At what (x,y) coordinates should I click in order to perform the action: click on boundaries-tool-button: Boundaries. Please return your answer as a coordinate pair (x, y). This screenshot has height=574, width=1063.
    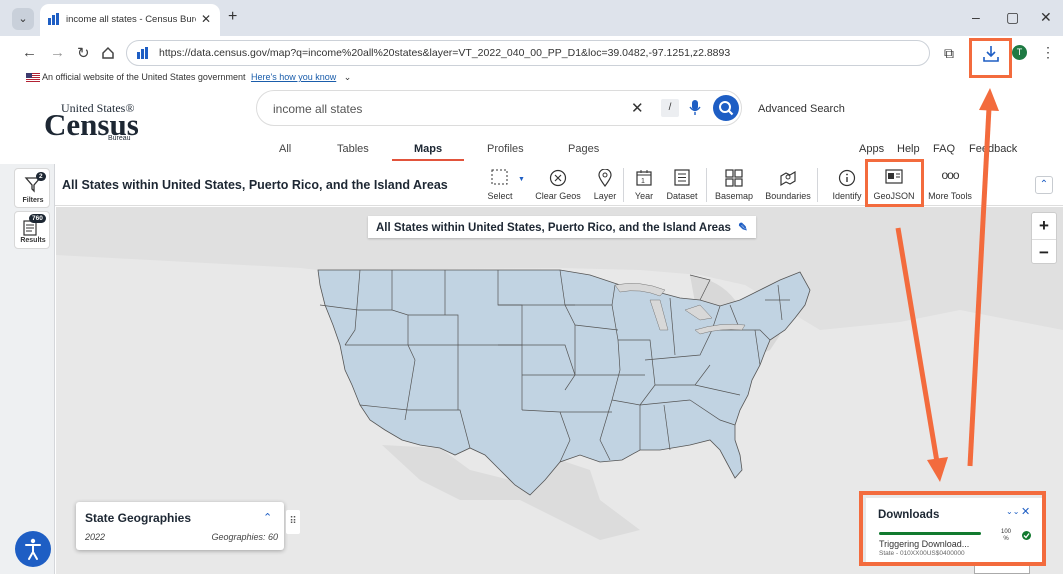
    Looking at the image, I should click on (788, 185).